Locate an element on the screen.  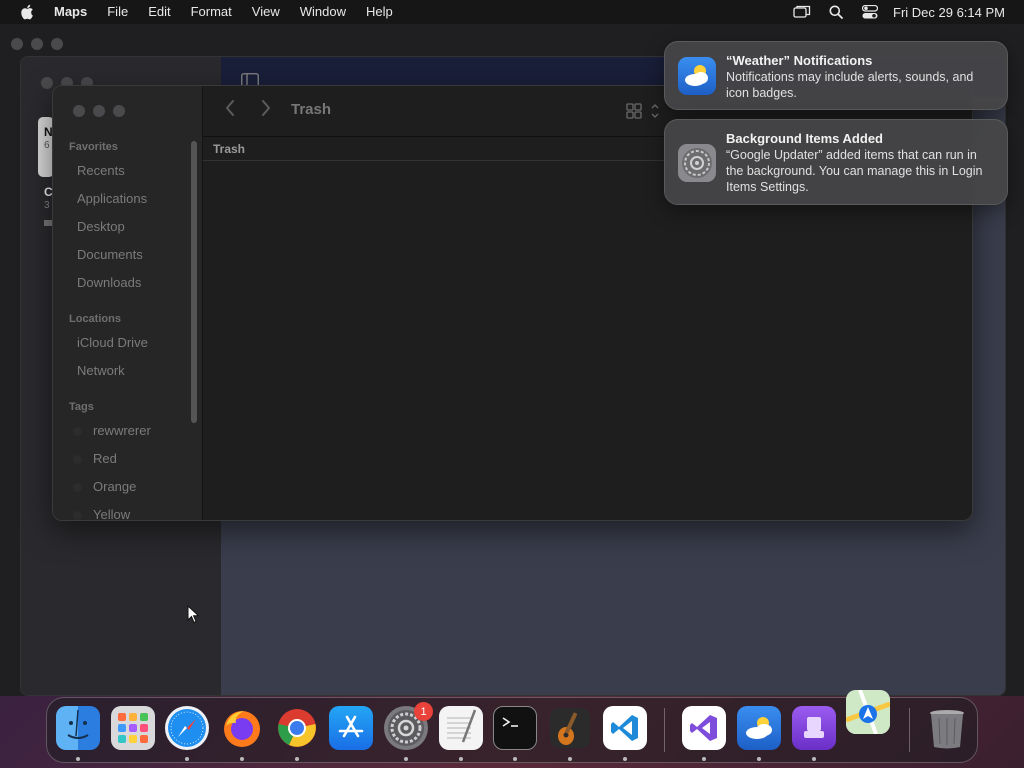
maps-sidebar-marker is located at coordinates (48, 223).